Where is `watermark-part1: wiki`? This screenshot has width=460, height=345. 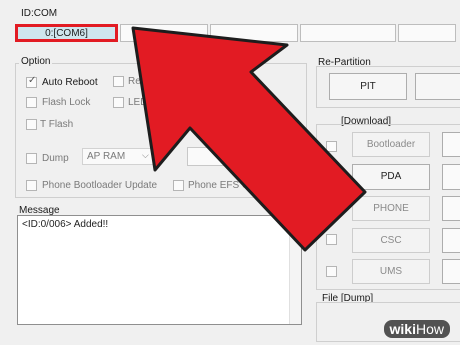 watermark-part1: wiki is located at coordinates (402, 329).